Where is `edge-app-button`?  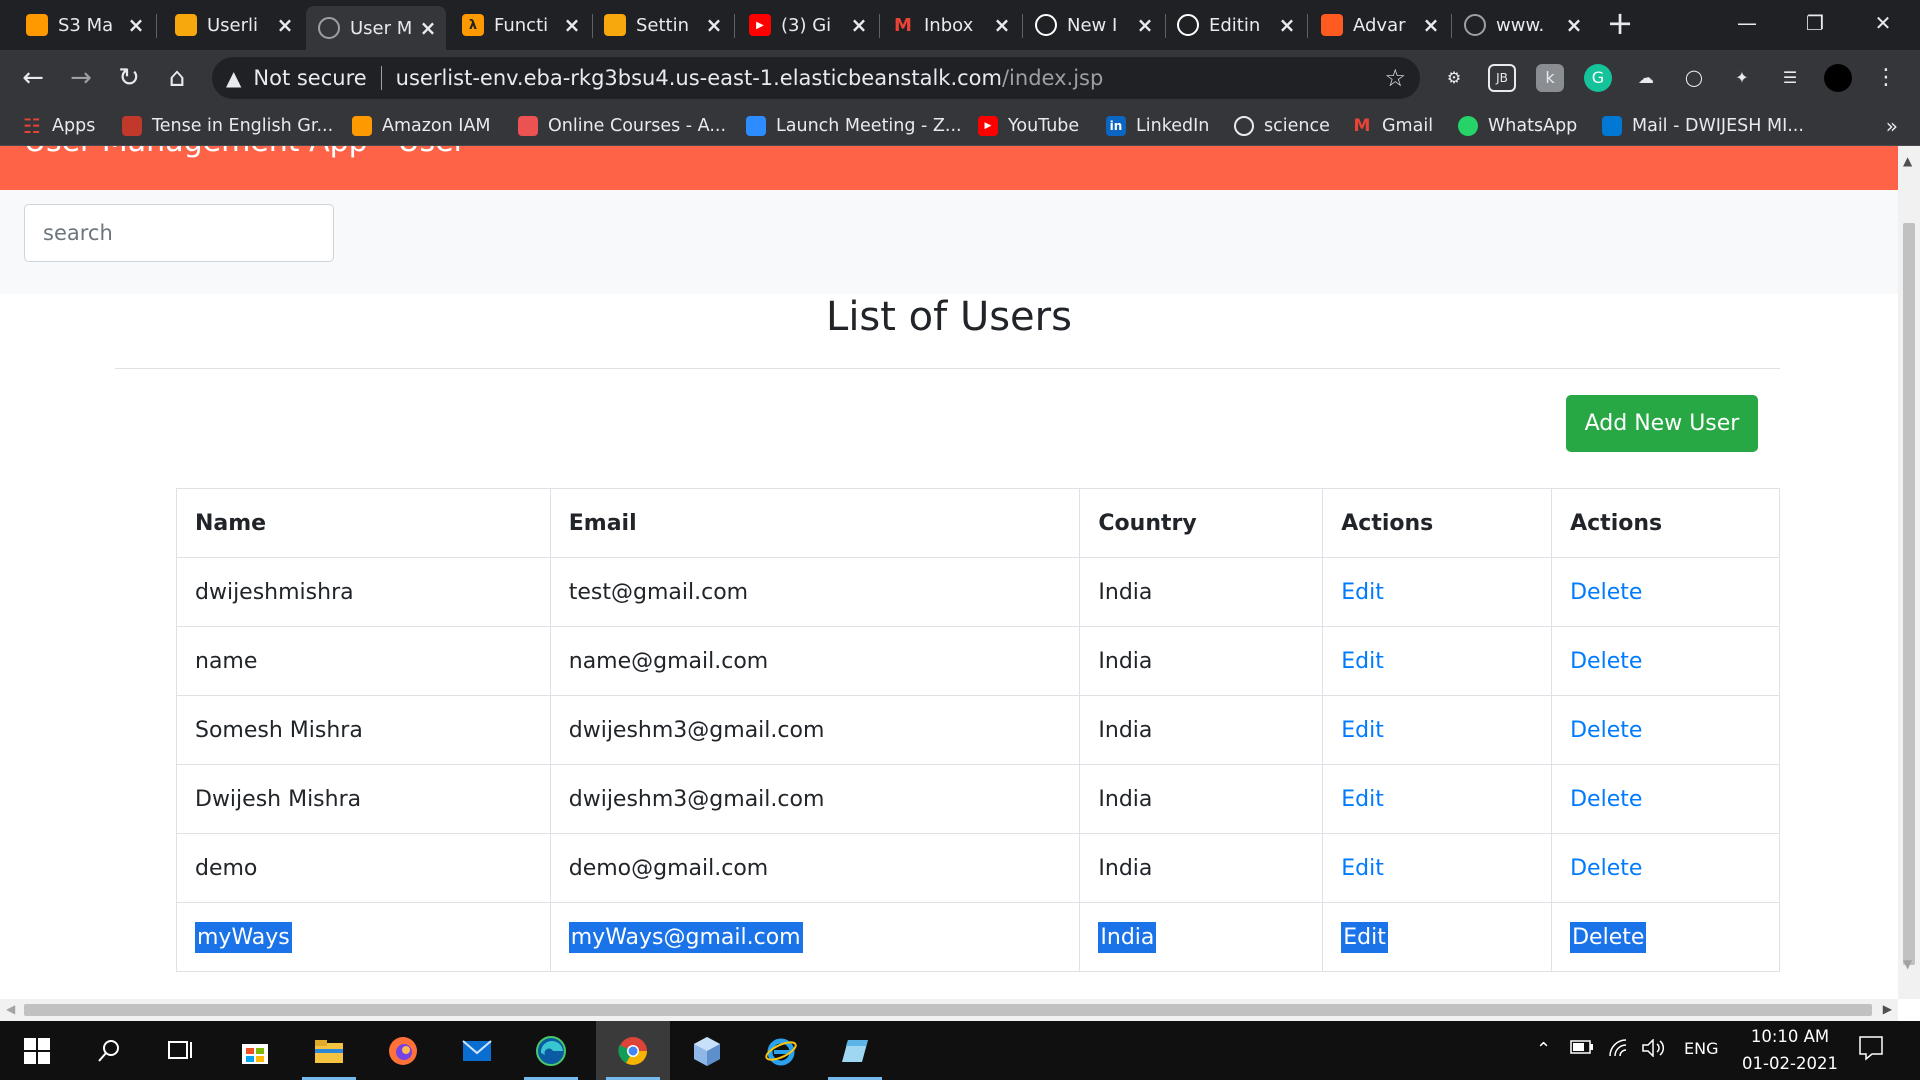 edge-app-button is located at coordinates (551, 1050).